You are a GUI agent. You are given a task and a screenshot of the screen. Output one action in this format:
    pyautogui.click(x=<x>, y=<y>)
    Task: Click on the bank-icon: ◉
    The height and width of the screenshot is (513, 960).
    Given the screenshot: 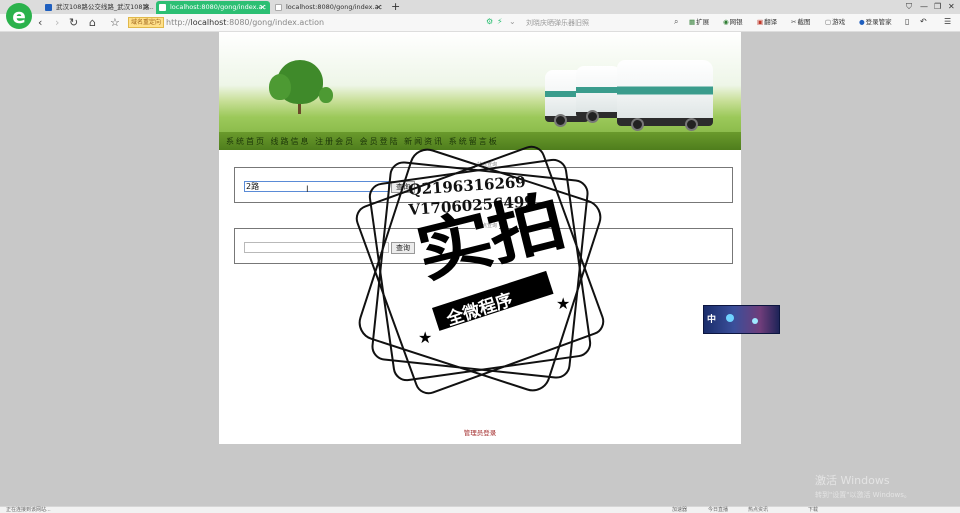 What is the action you would take?
    pyautogui.click(x=726, y=22)
    